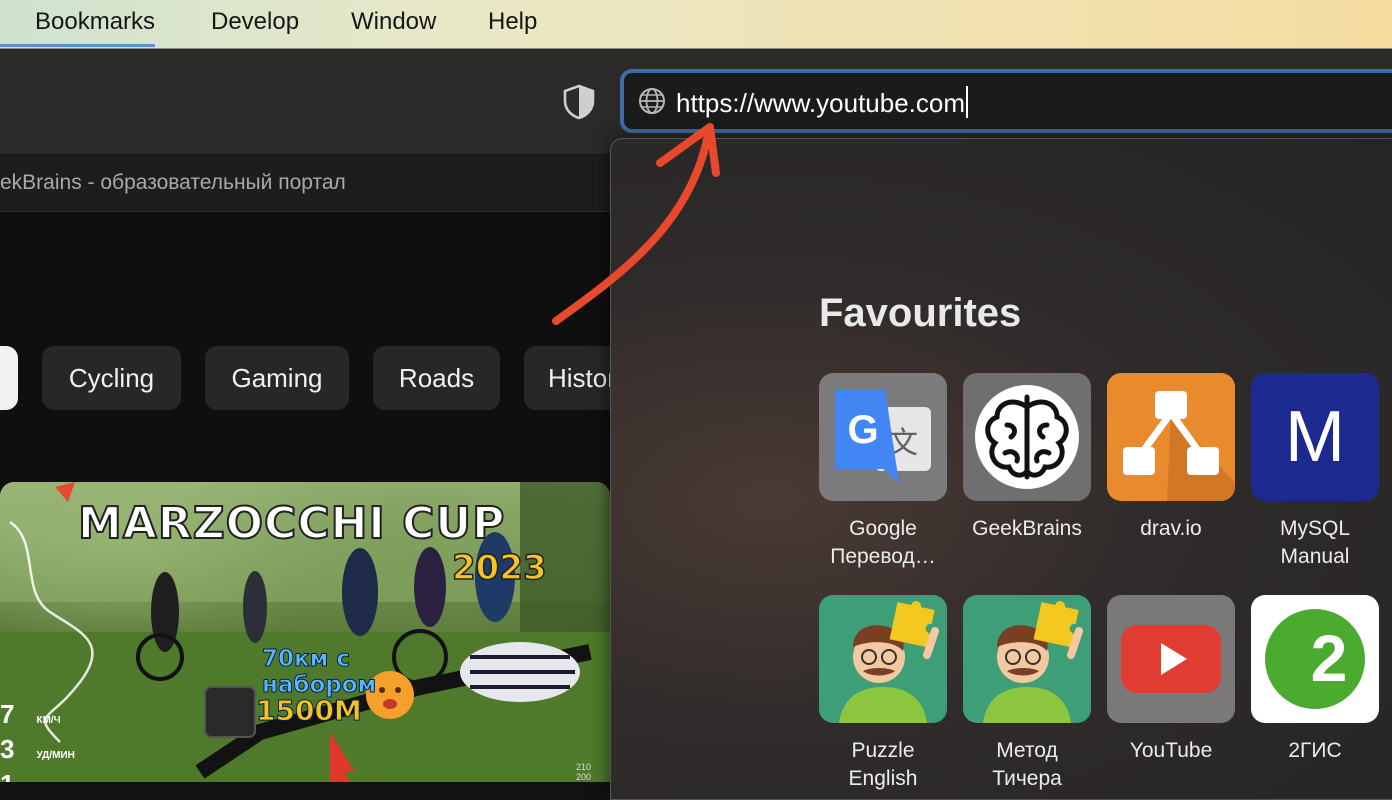  I want to click on brain-icon, so click(1027, 437).